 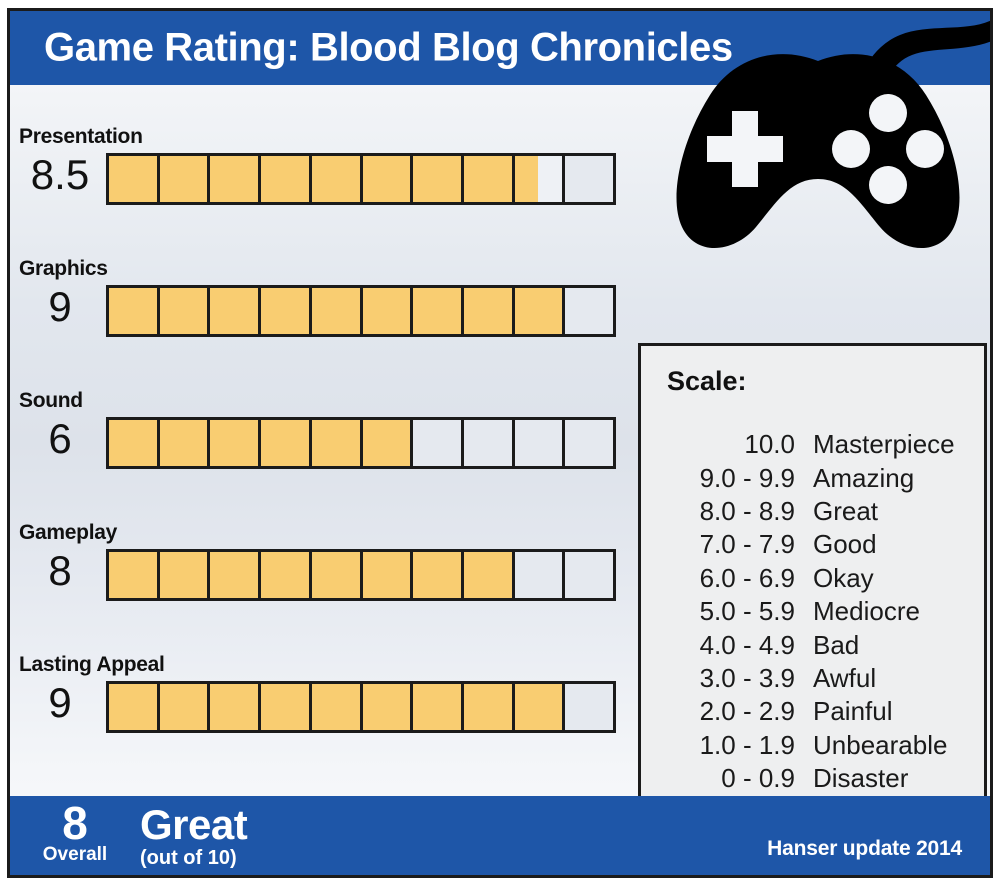 I want to click on scale-entry-range: 4.0 - 4.9, so click(x=747, y=644).